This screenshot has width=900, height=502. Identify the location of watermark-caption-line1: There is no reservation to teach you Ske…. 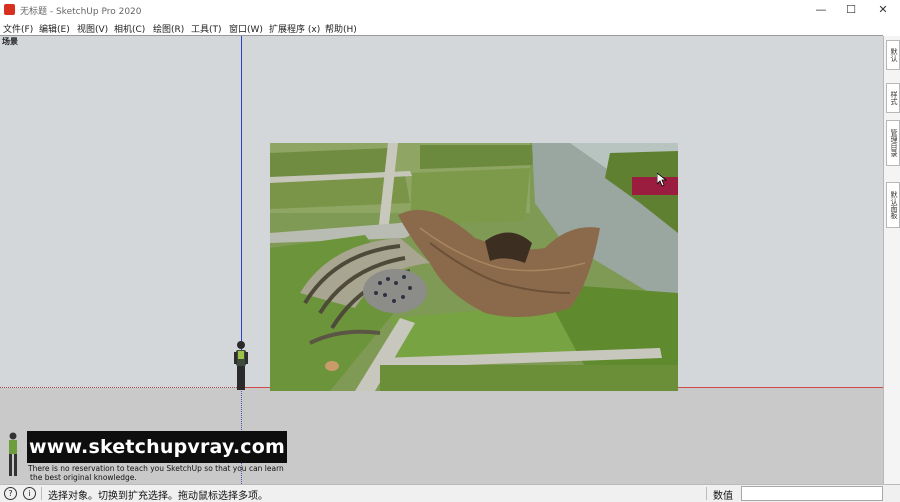
(156, 468).